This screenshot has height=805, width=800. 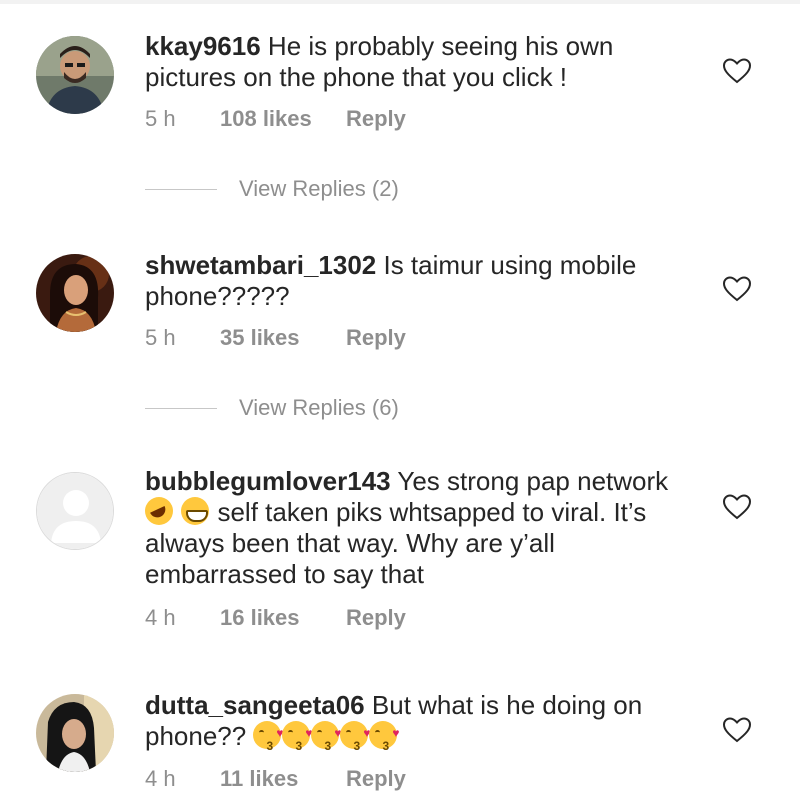 I want to click on comment-likes: 16 likes, so click(x=283, y=618).